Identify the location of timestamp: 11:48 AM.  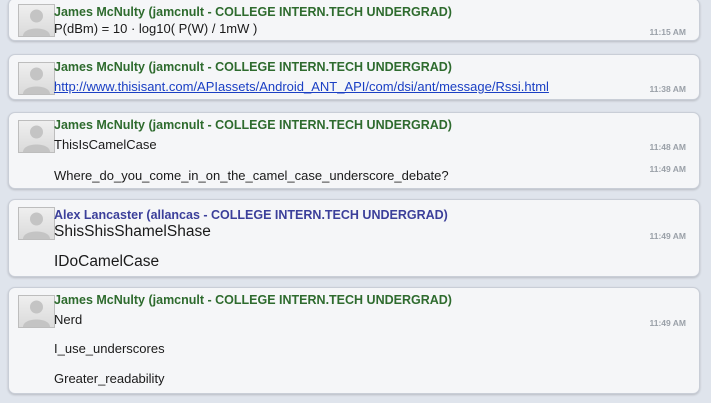
(667, 147).